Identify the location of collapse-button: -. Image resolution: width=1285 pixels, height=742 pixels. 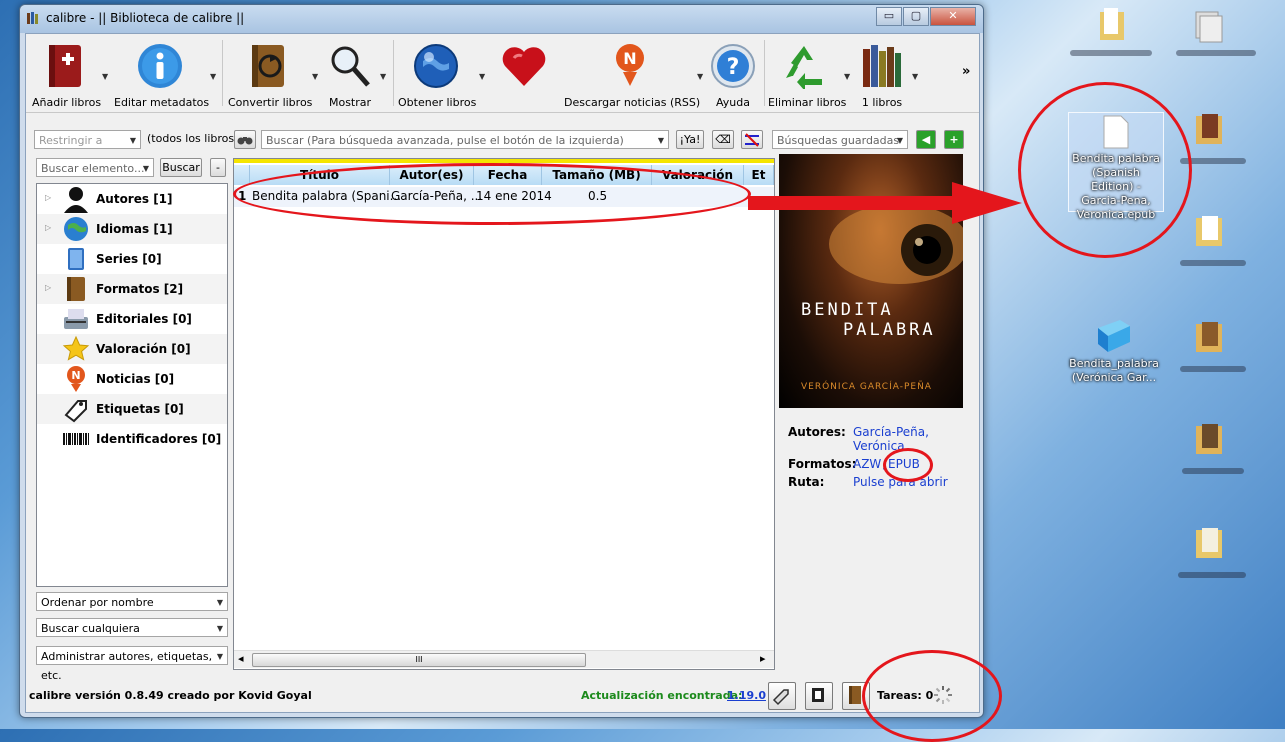
(218, 167).